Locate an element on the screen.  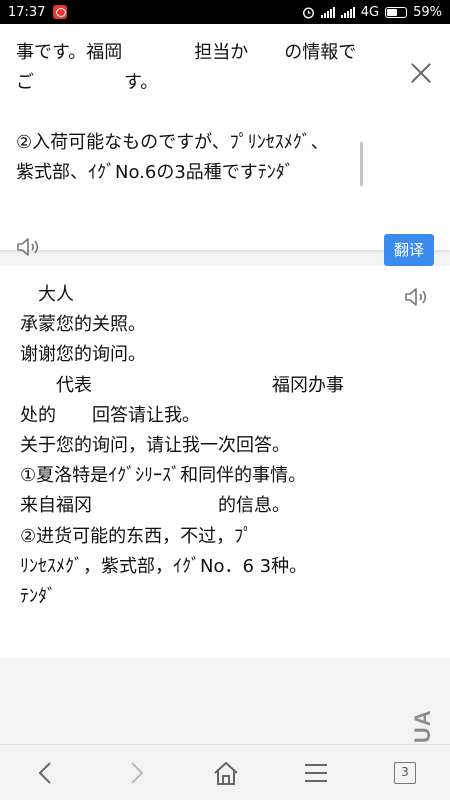
source-line is located at coordinates (191, 113).